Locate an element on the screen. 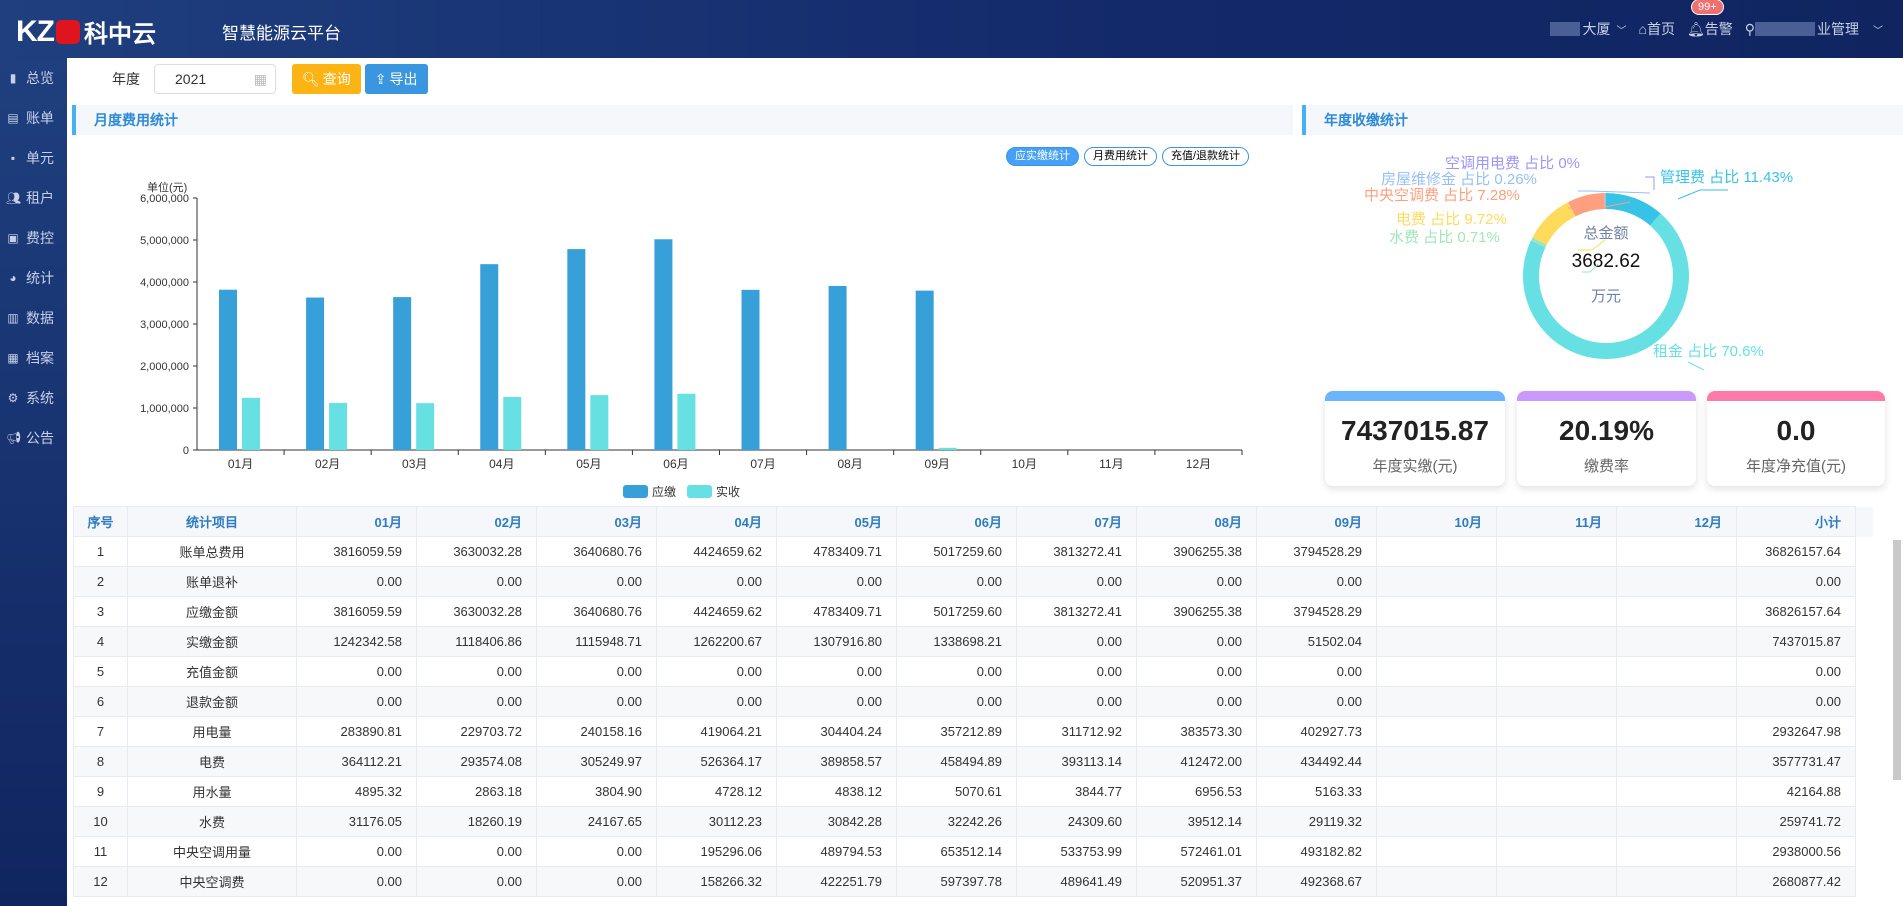 The height and width of the screenshot is (906, 1903). sidebar-item-6: ▥ 数据 is located at coordinates (33, 318).